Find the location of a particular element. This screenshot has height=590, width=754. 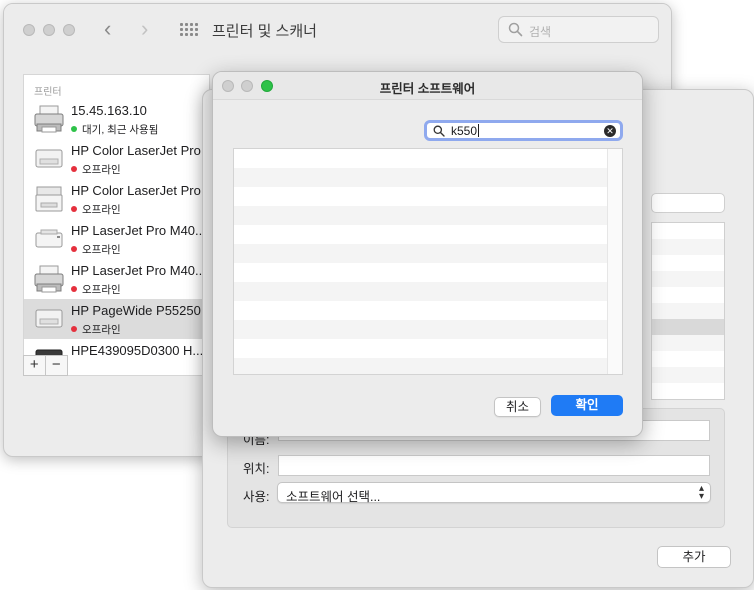

cancel-button: 취소 is located at coordinates (517, 407).